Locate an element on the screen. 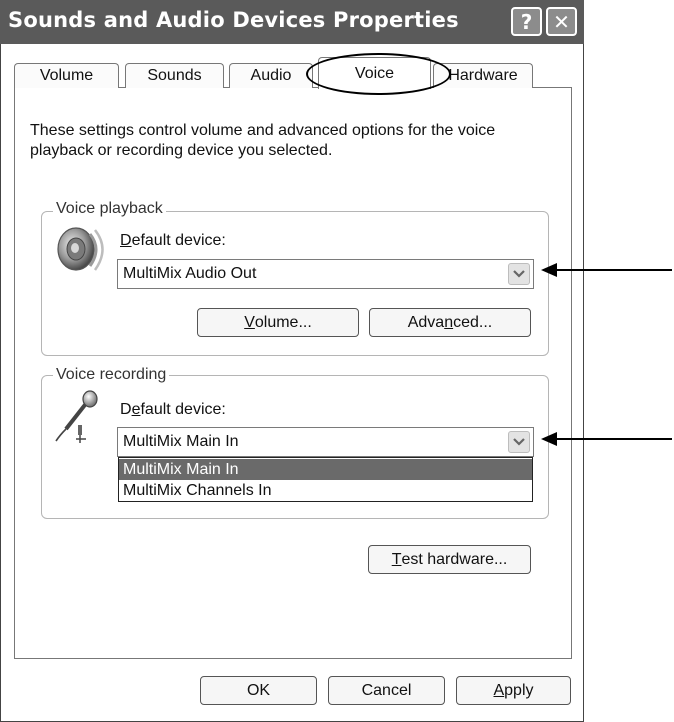 The height and width of the screenshot is (722, 674). cancel-button: Cancel is located at coordinates (386, 690).